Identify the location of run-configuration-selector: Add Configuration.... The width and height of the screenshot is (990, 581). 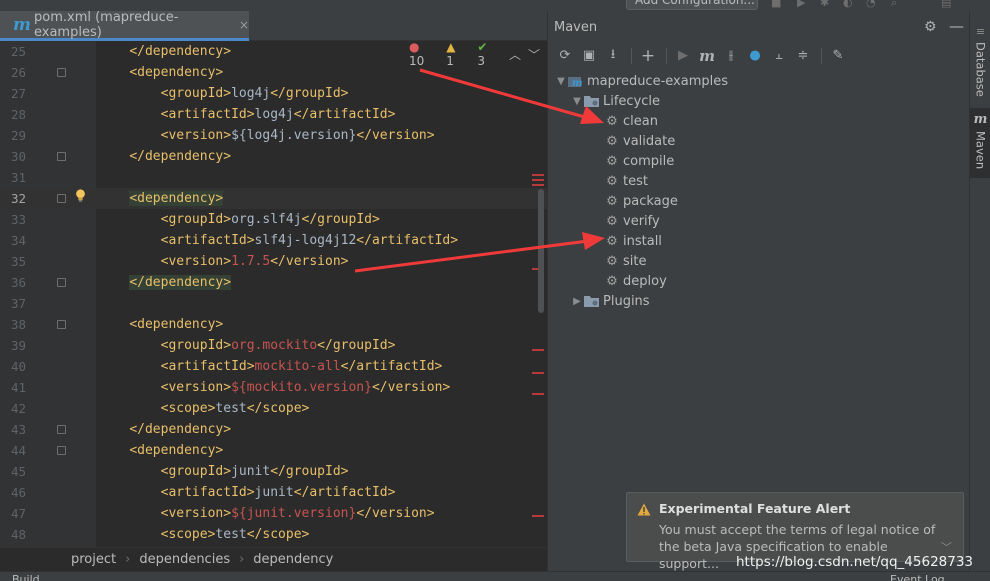
(692, 5).